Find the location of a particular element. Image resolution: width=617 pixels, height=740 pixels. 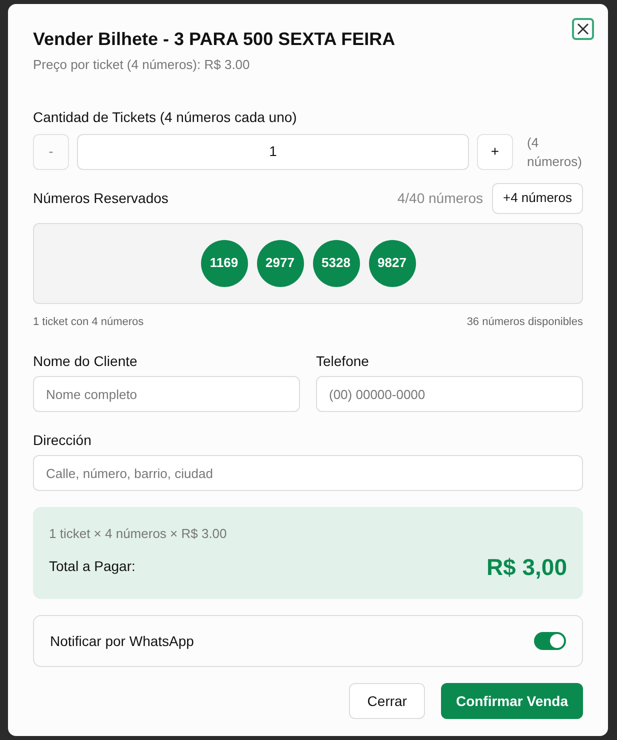

toggle-label: Notificar por WhatsApp is located at coordinates (122, 641).